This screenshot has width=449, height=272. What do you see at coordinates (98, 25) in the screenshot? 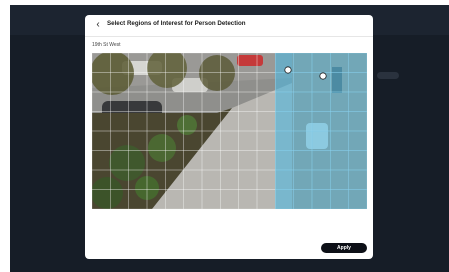
I see `chevron-left-icon: ‹` at bounding box center [98, 25].